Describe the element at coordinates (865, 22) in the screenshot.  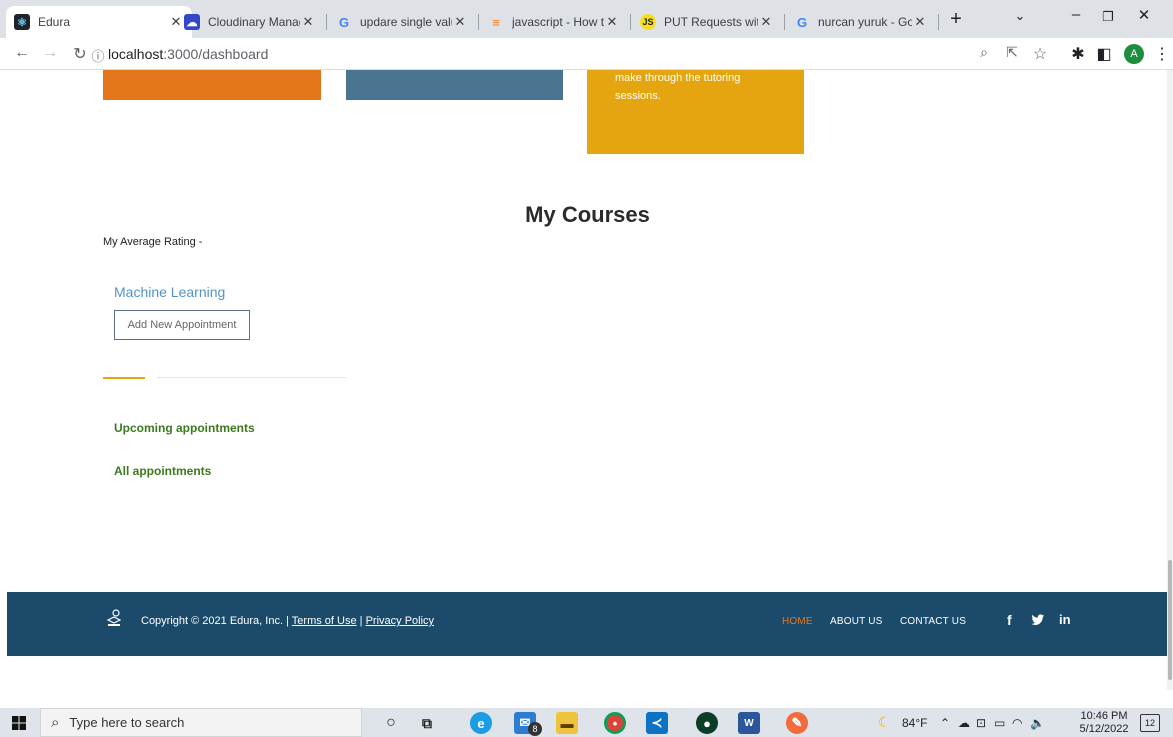
I see `tab-title: nurcan yuruk - Goo` at that location.